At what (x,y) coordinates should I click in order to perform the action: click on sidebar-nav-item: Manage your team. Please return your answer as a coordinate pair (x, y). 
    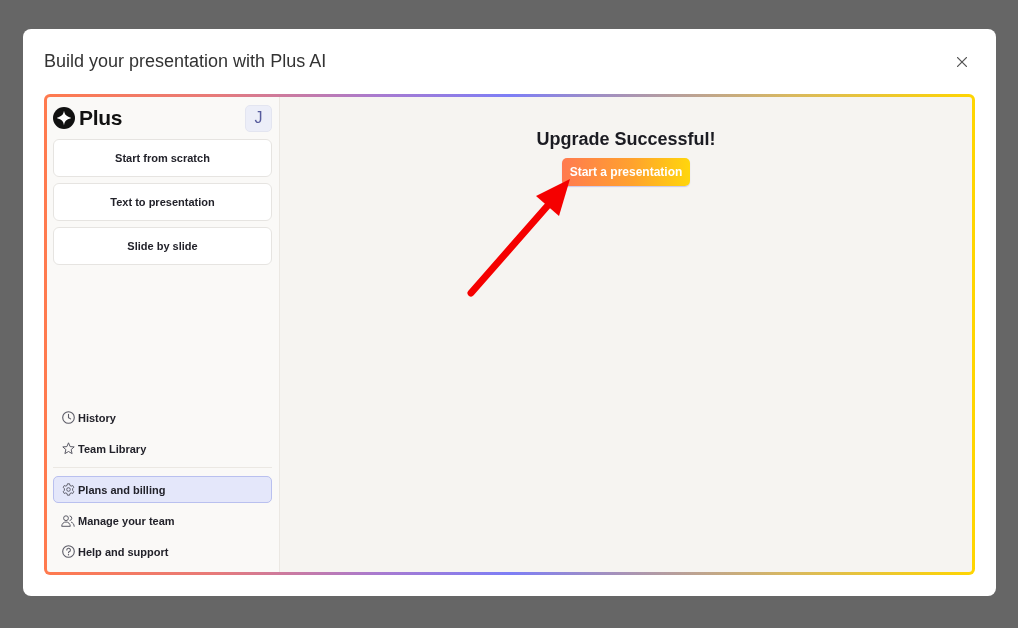
    Looking at the image, I should click on (162, 520).